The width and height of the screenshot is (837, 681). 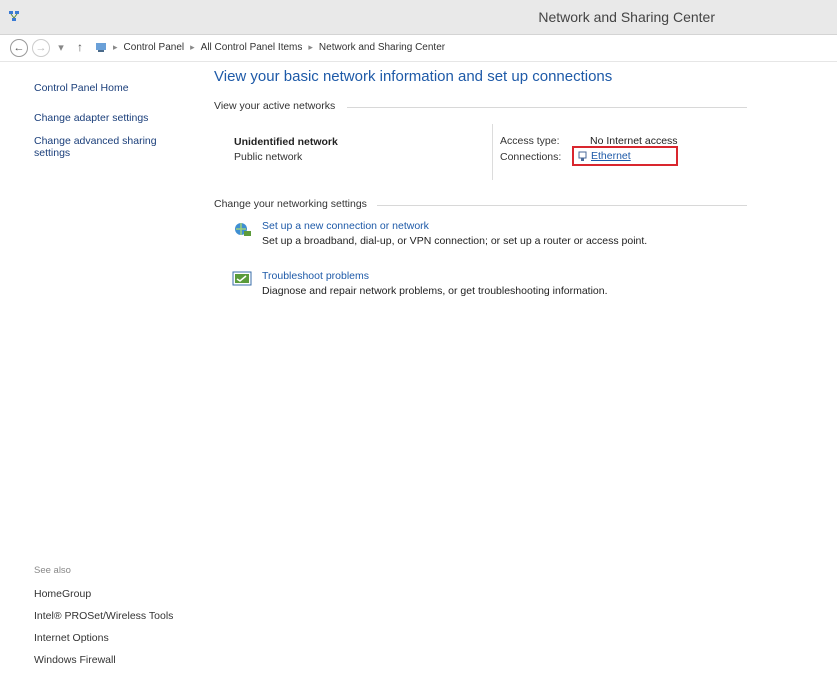 What do you see at coordinates (275, 106) in the screenshot?
I see `active-networks-label: View your active networks` at bounding box center [275, 106].